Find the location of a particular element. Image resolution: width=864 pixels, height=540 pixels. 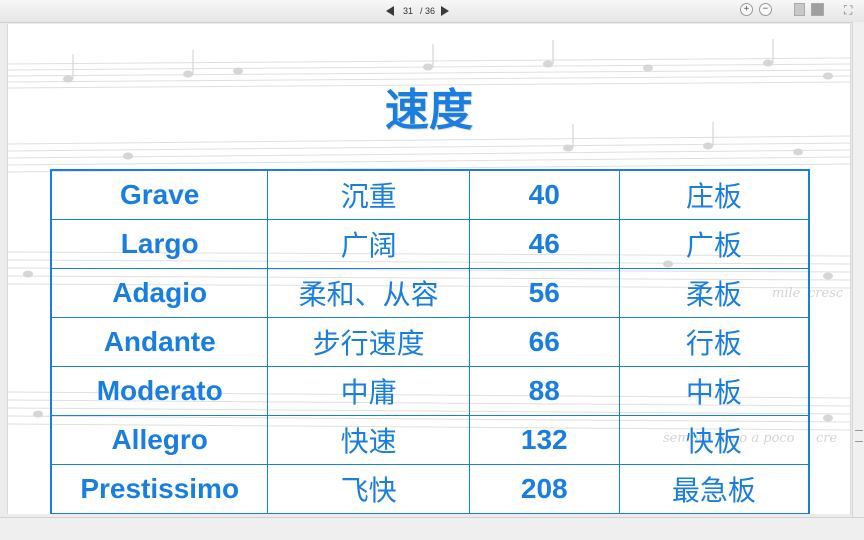

page-navigator: 31 / 36 is located at coordinates (418, 11).